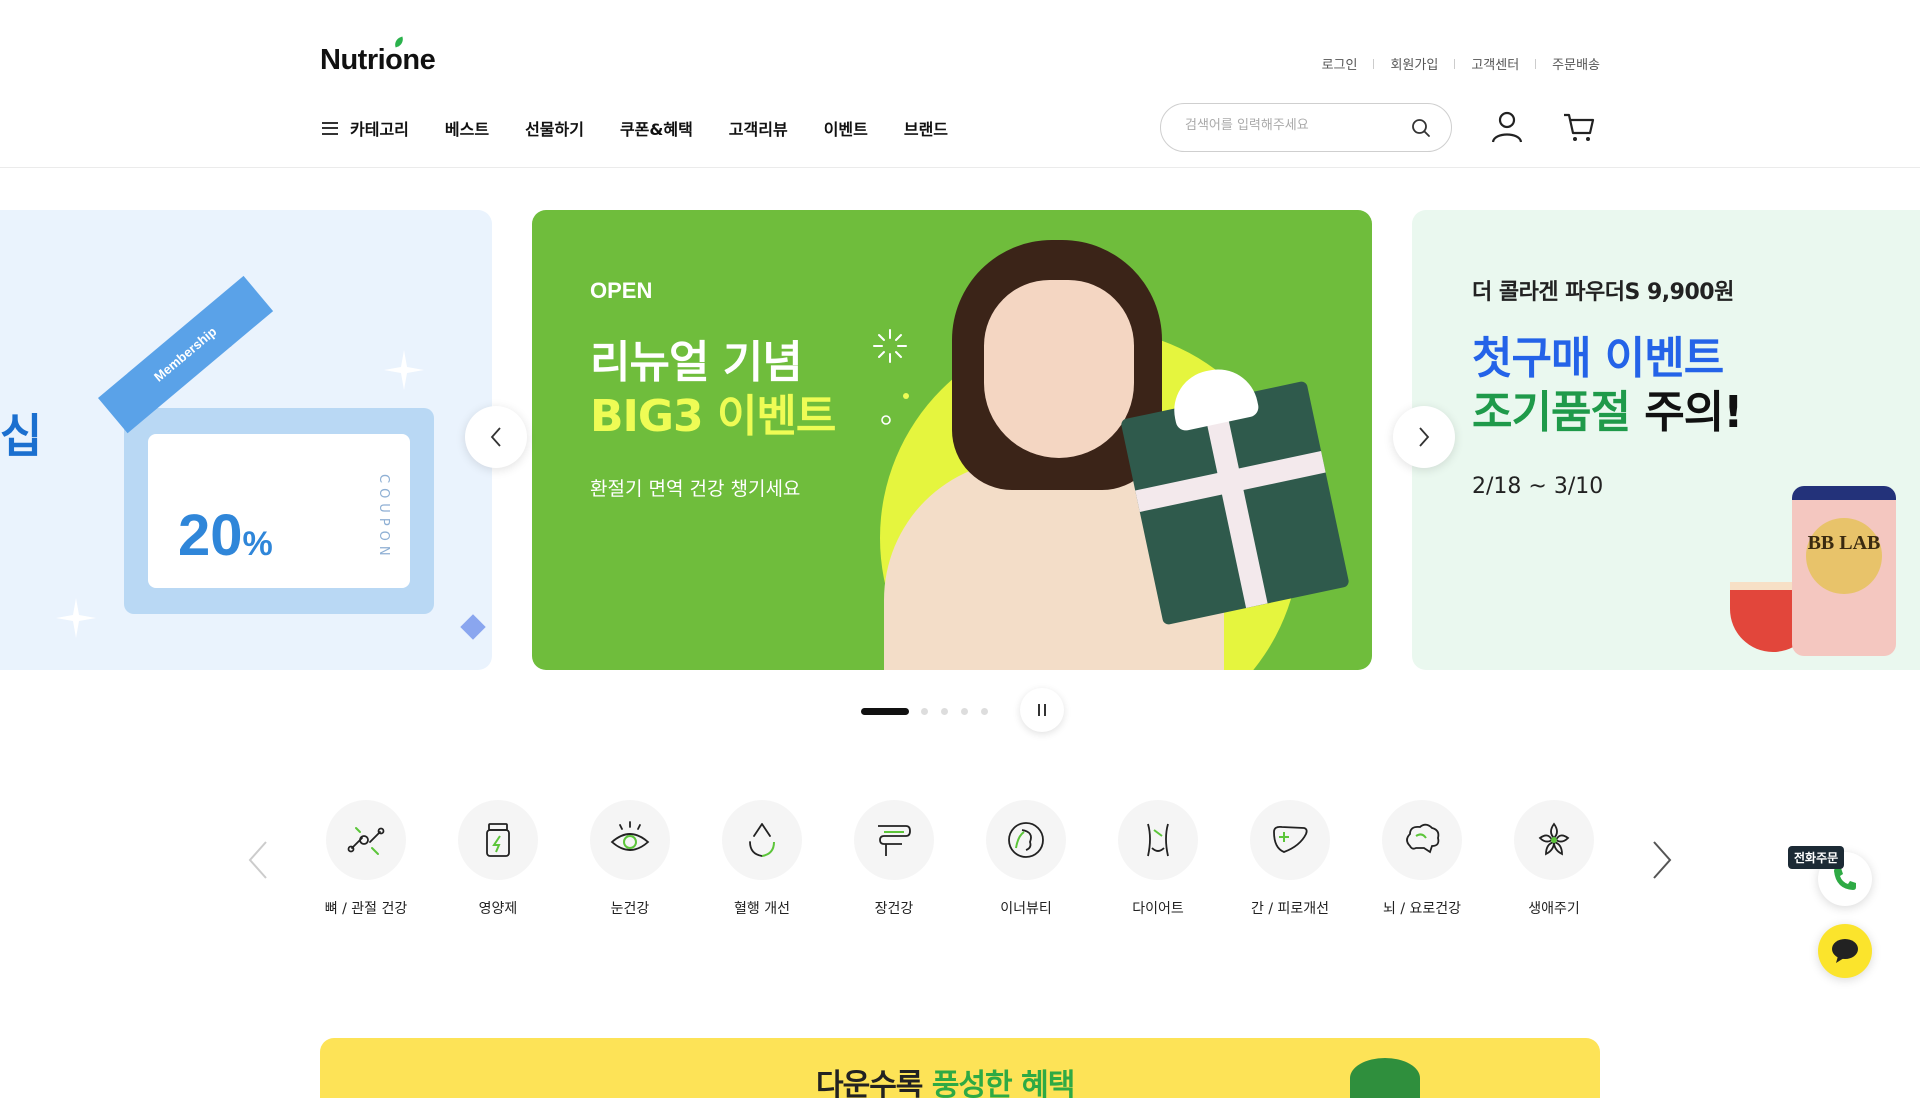  What do you see at coordinates (885, 711) in the screenshot?
I see `pagination-dot-active` at bounding box center [885, 711].